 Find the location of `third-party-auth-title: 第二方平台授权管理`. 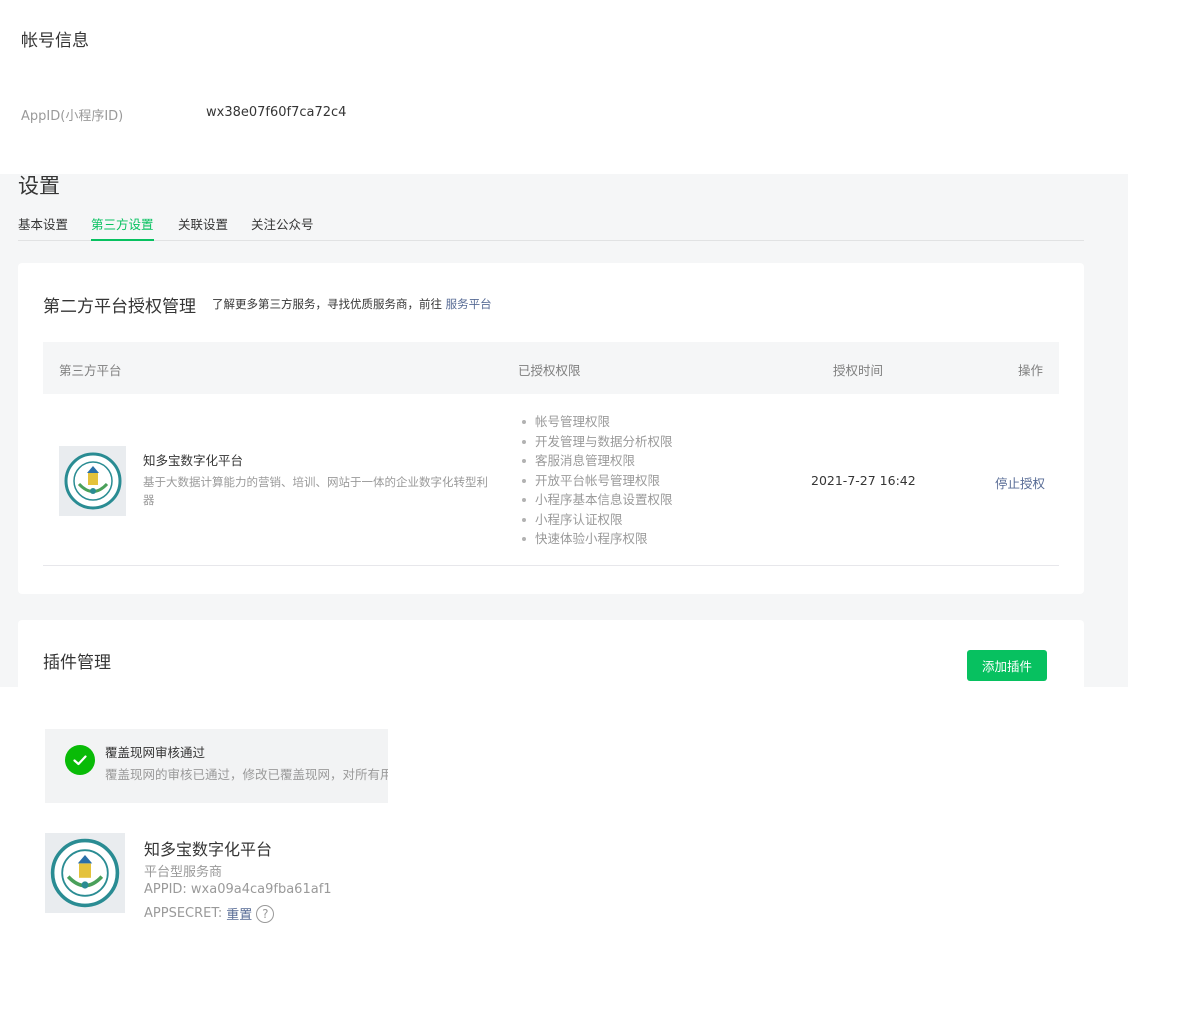

third-party-auth-title: 第二方平台授权管理 is located at coordinates (119, 307).